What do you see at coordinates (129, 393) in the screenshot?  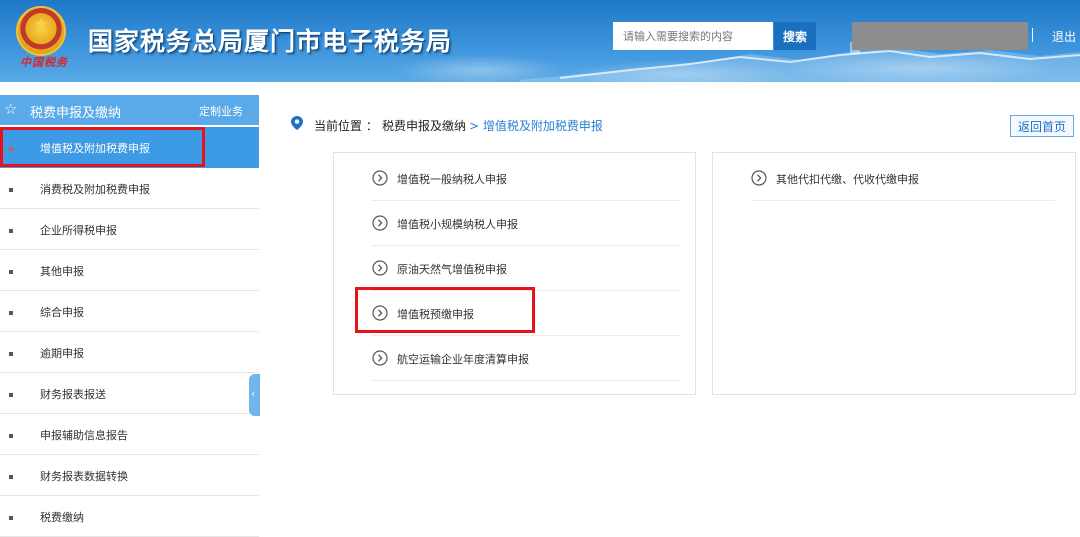 I see `sidebar-item-financial-statements: 财务报表报送` at bounding box center [129, 393].